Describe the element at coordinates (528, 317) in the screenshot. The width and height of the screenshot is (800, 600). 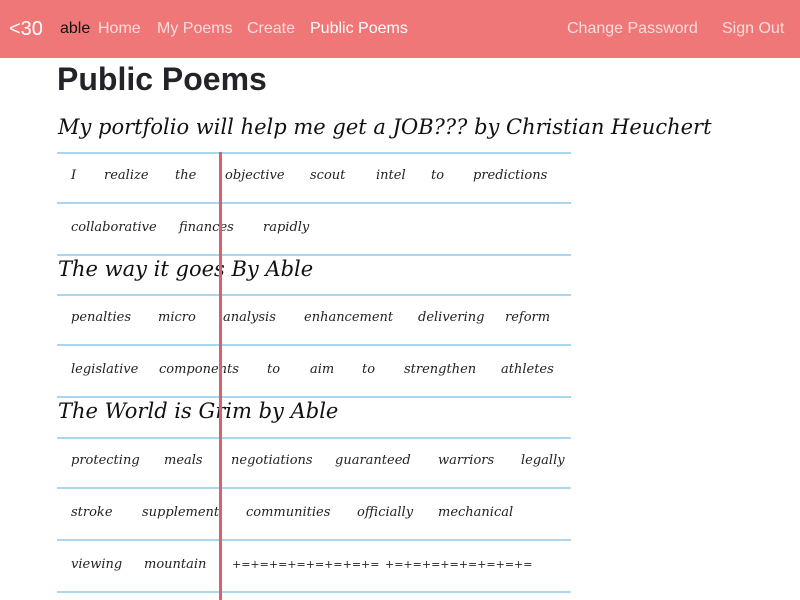
I see `poem-word: reform` at that location.